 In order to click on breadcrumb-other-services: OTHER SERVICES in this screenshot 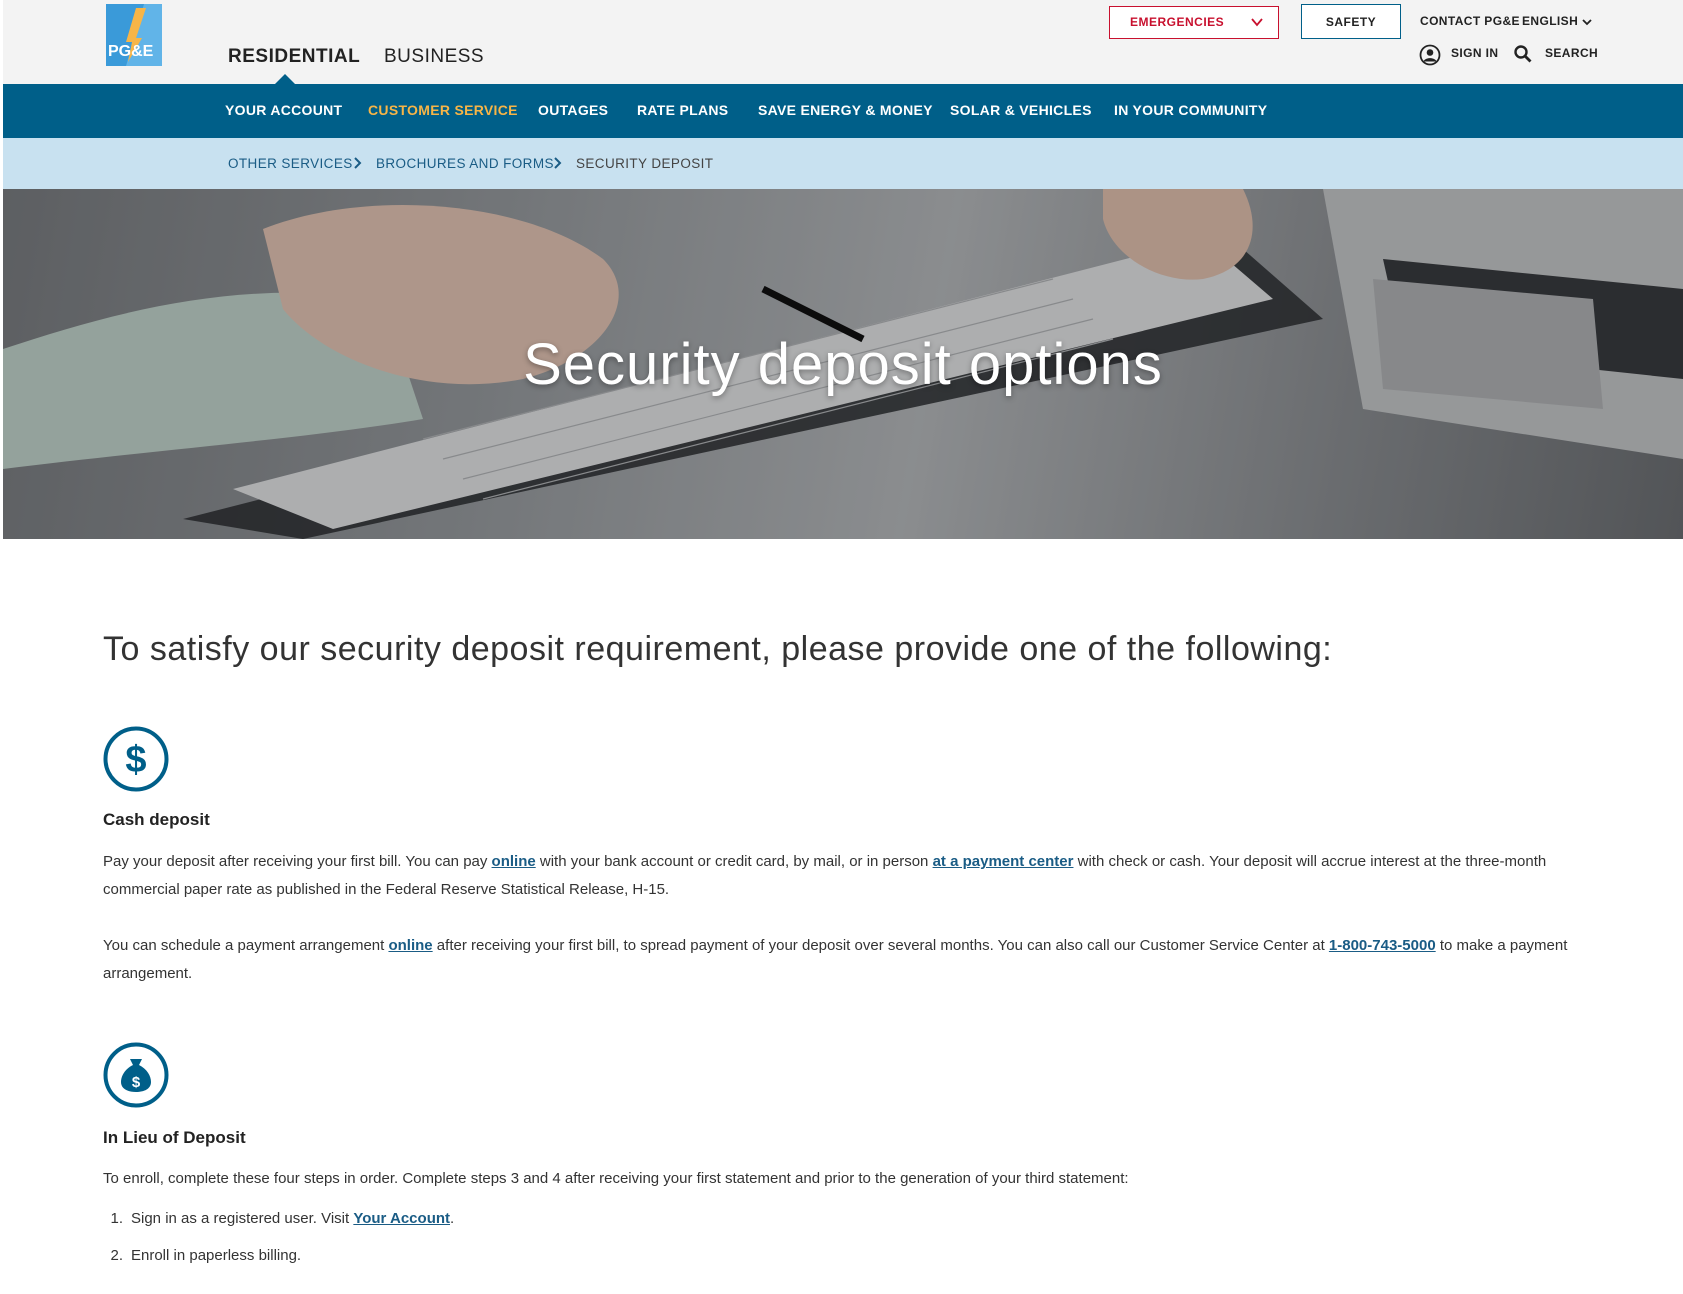, I will do `click(290, 163)`.